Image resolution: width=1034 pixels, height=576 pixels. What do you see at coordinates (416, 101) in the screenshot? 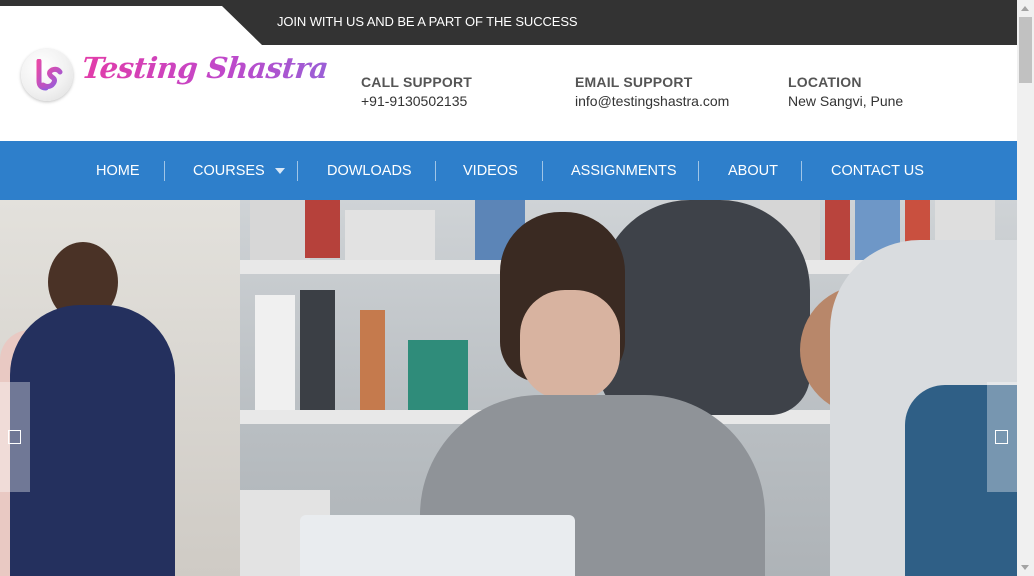
I see `call-support-value: +91-9130502135` at bounding box center [416, 101].